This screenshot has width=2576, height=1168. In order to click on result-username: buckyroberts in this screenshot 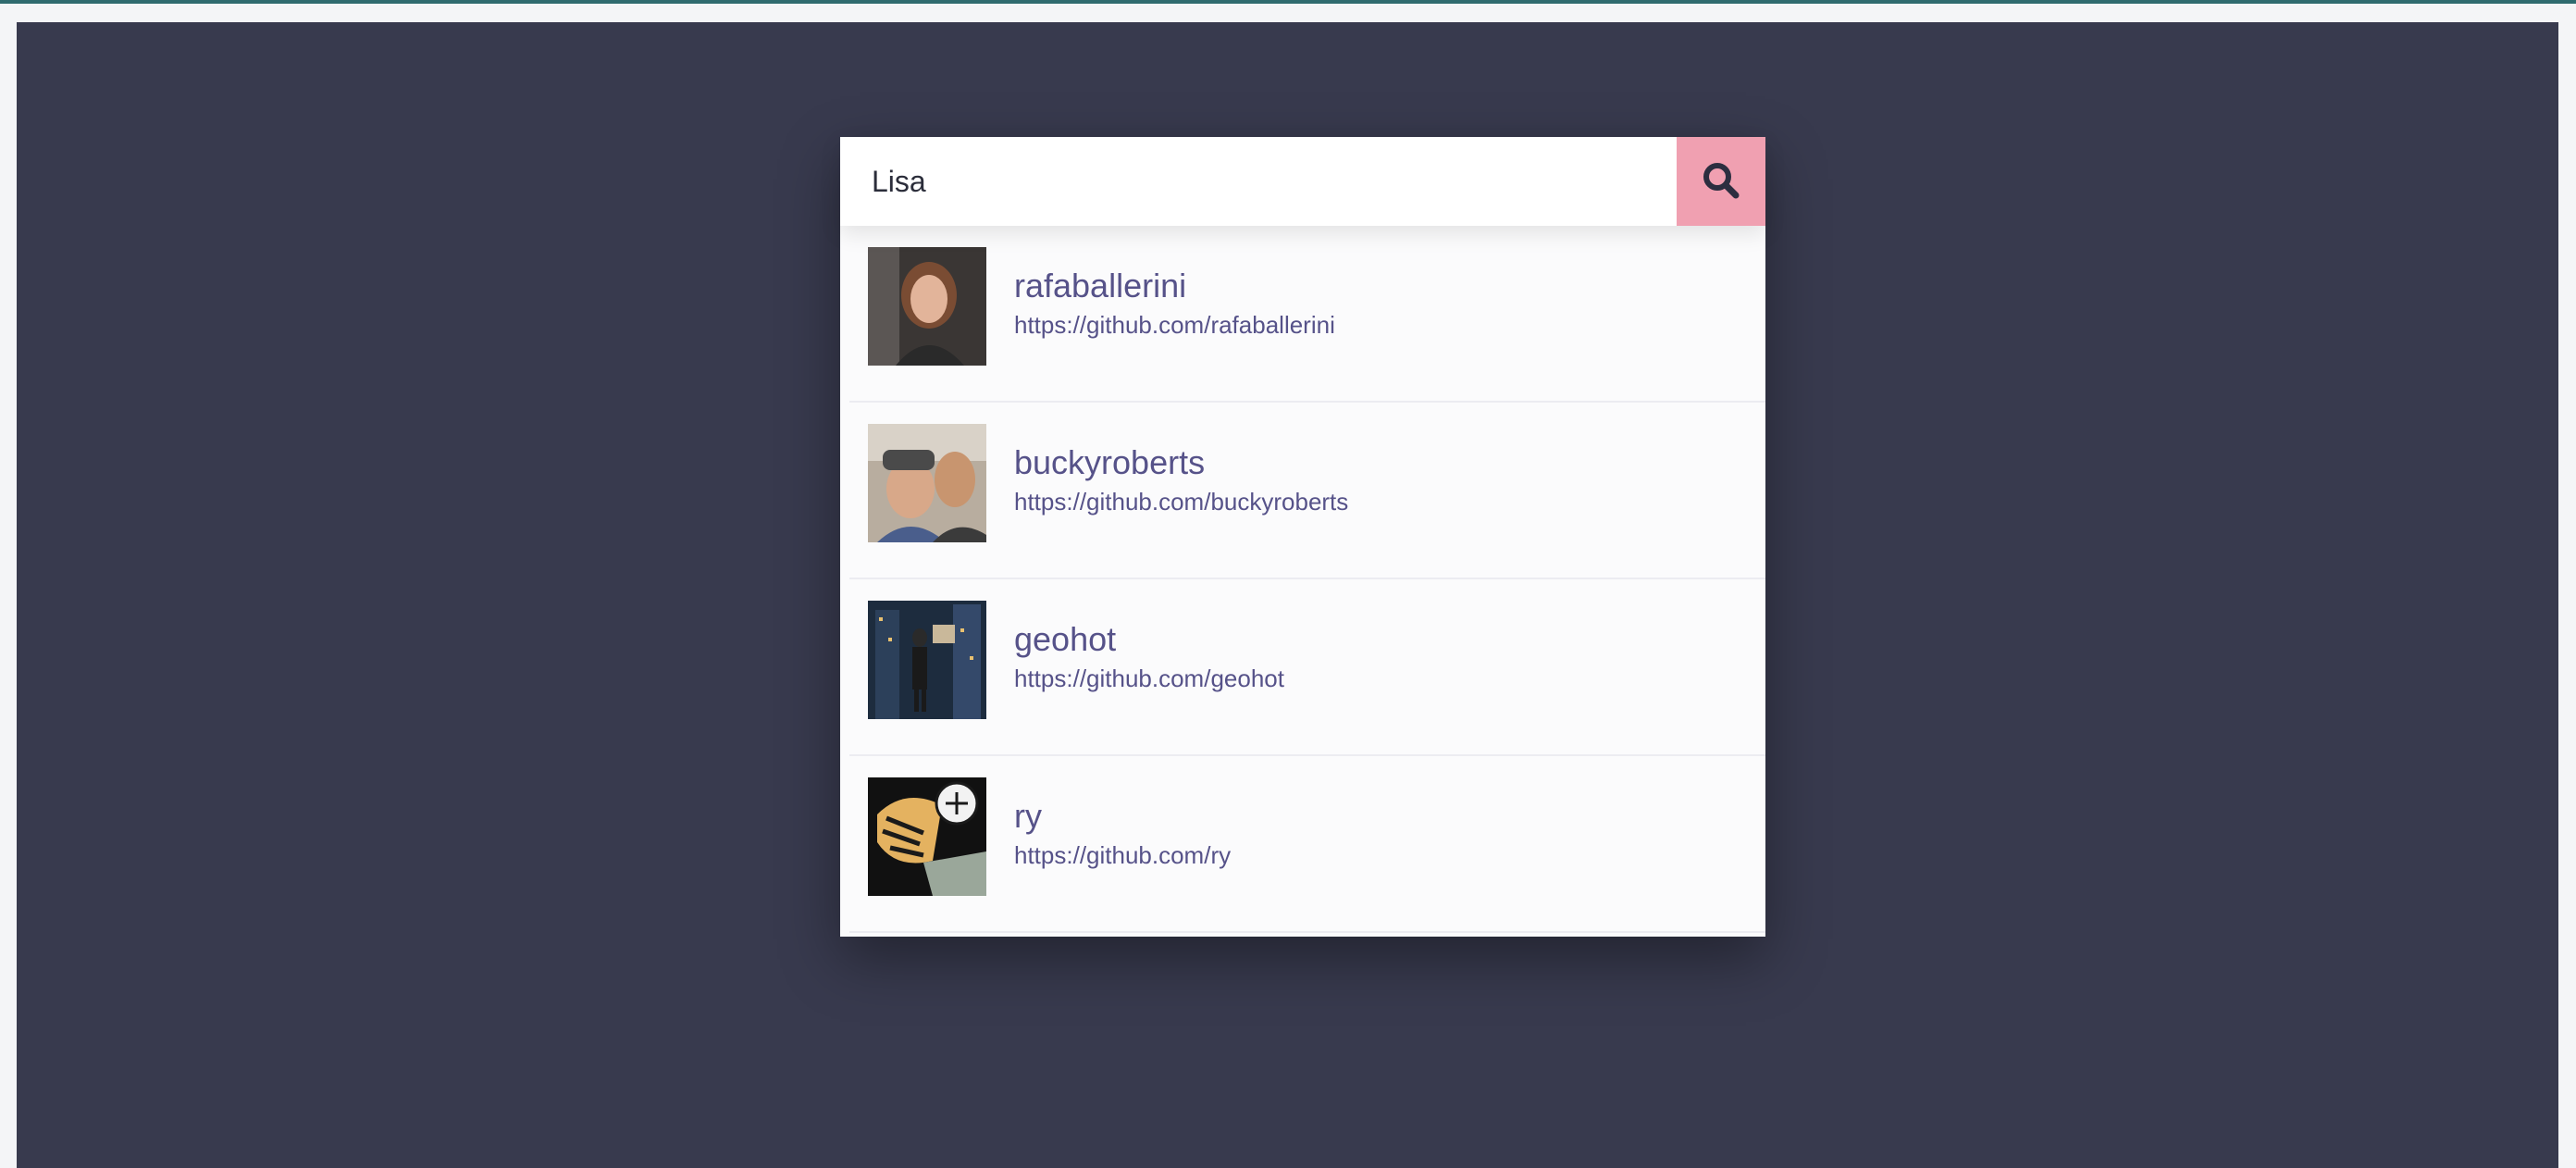, I will do `click(1110, 462)`.